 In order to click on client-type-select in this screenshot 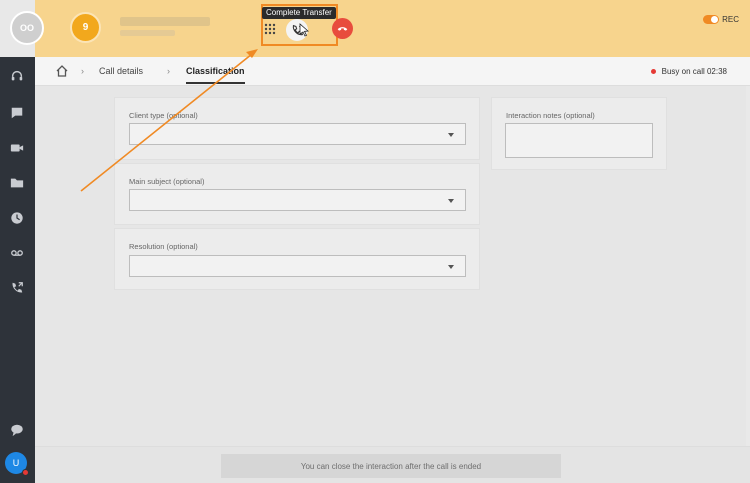, I will do `click(297, 134)`.